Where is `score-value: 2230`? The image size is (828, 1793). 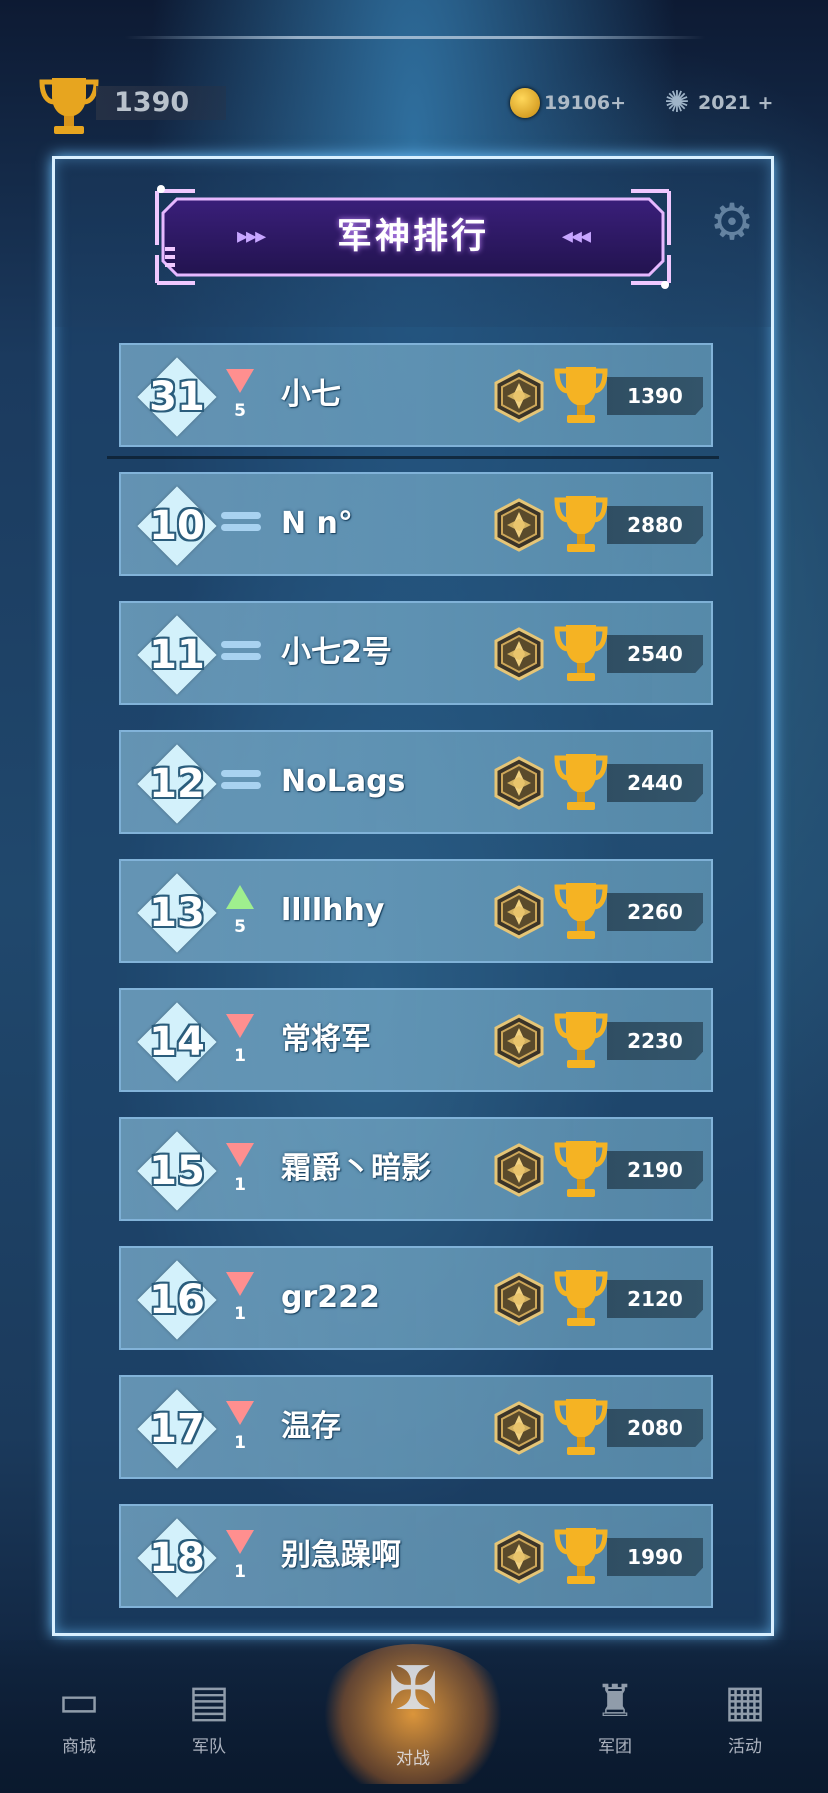
score-value: 2230 is located at coordinates (655, 1041).